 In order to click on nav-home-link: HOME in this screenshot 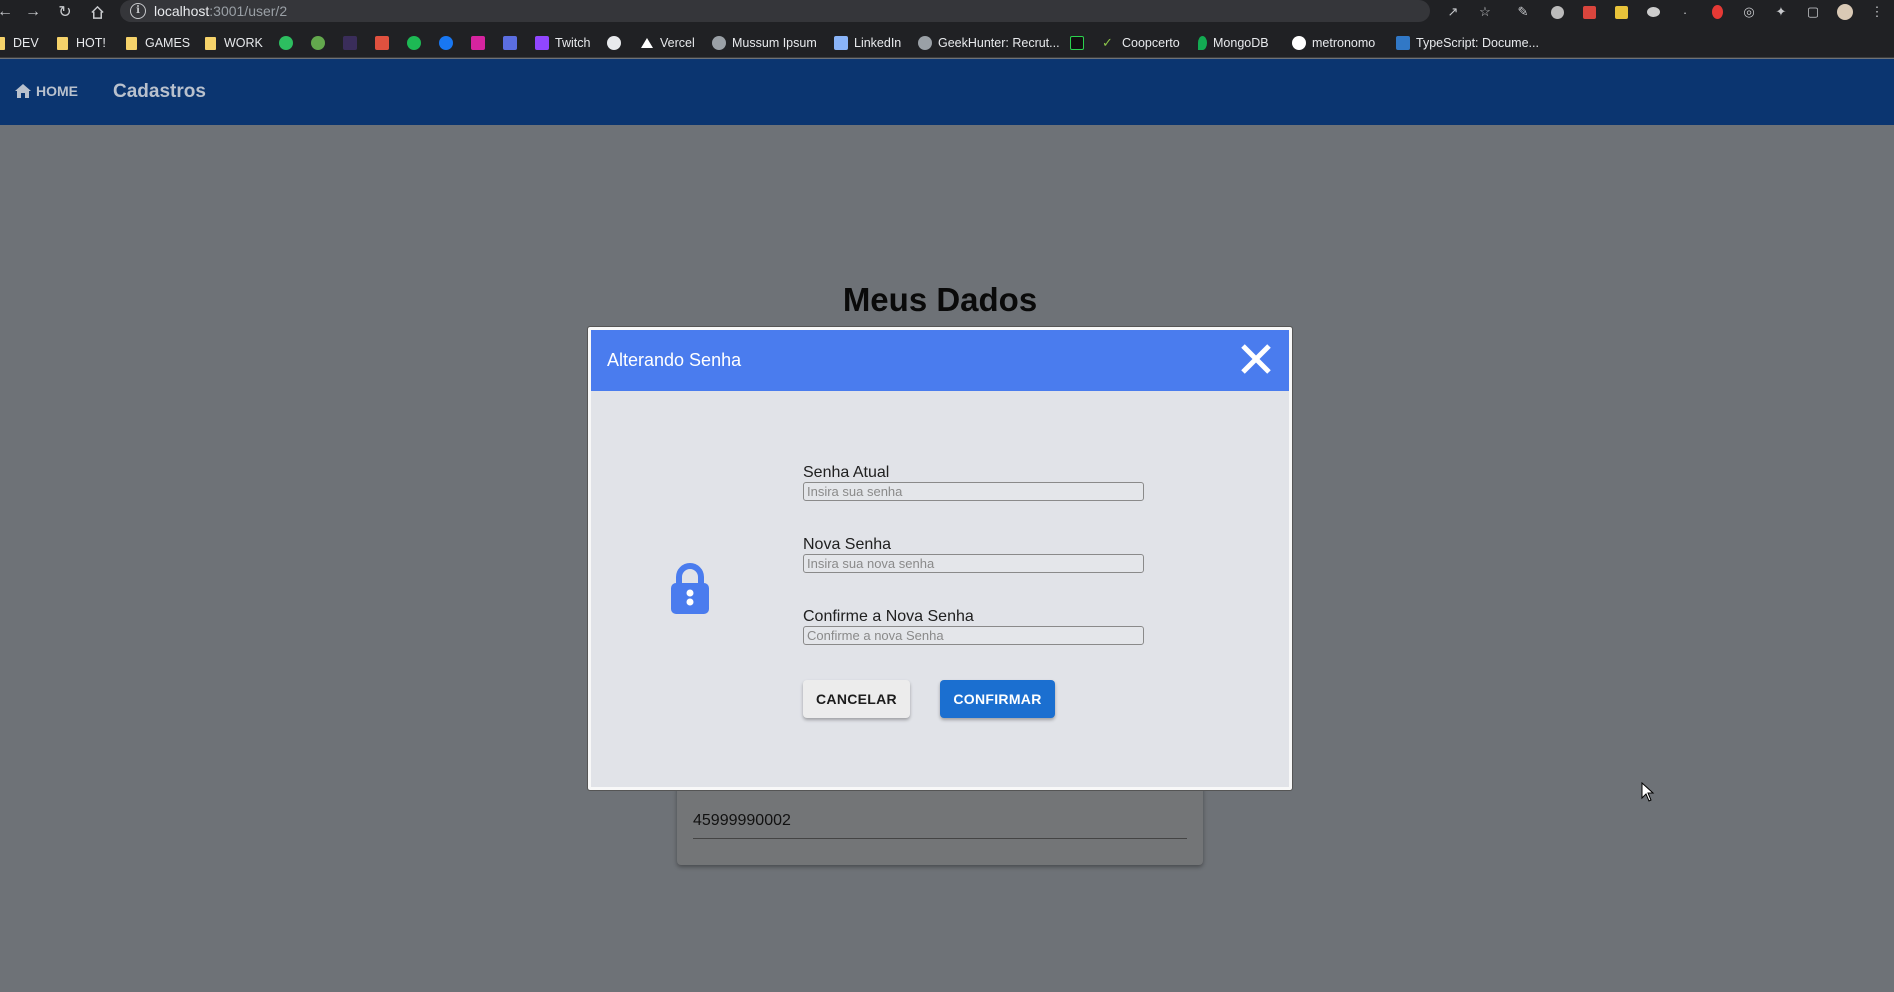, I will do `click(46, 91)`.